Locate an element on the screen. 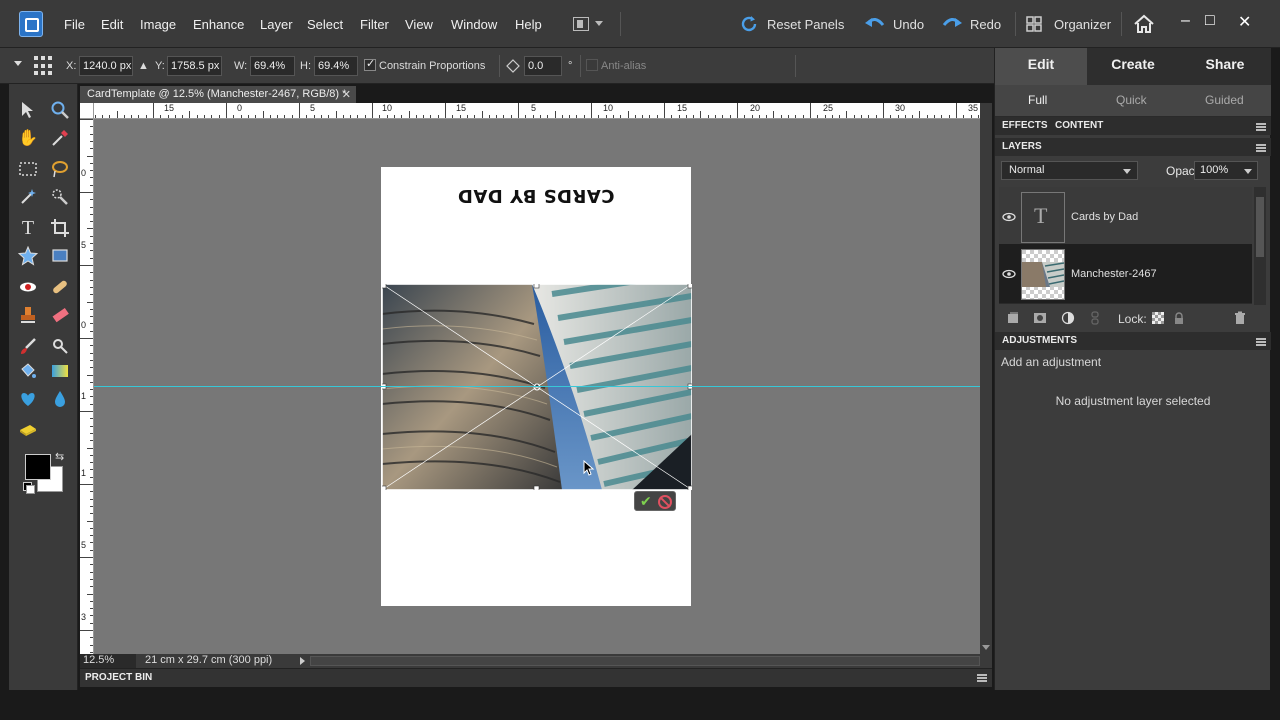 The width and height of the screenshot is (1280, 720). blend-mode-select: Normal is located at coordinates (1069, 170).